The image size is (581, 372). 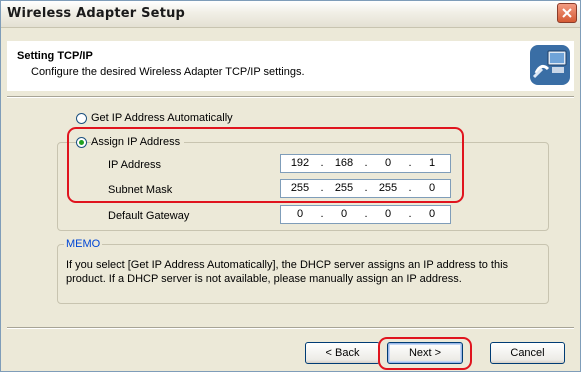 I want to click on back-button: < Back, so click(x=342, y=353).